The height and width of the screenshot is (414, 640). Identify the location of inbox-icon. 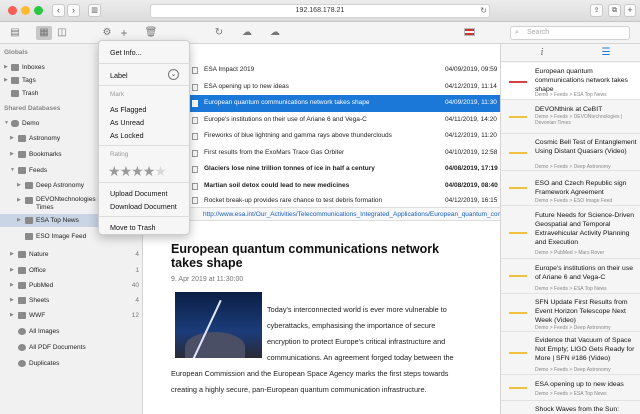
(15, 67).